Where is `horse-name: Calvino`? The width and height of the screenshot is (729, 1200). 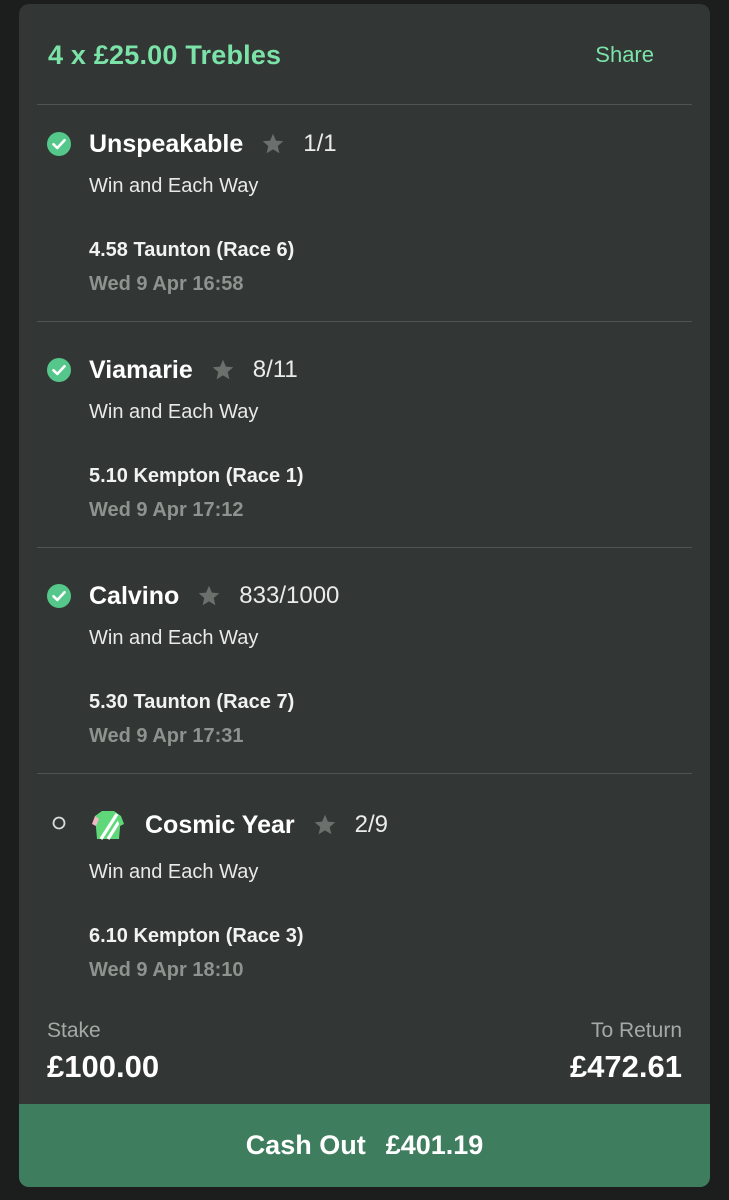 horse-name: Calvino is located at coordinates (134, 596).